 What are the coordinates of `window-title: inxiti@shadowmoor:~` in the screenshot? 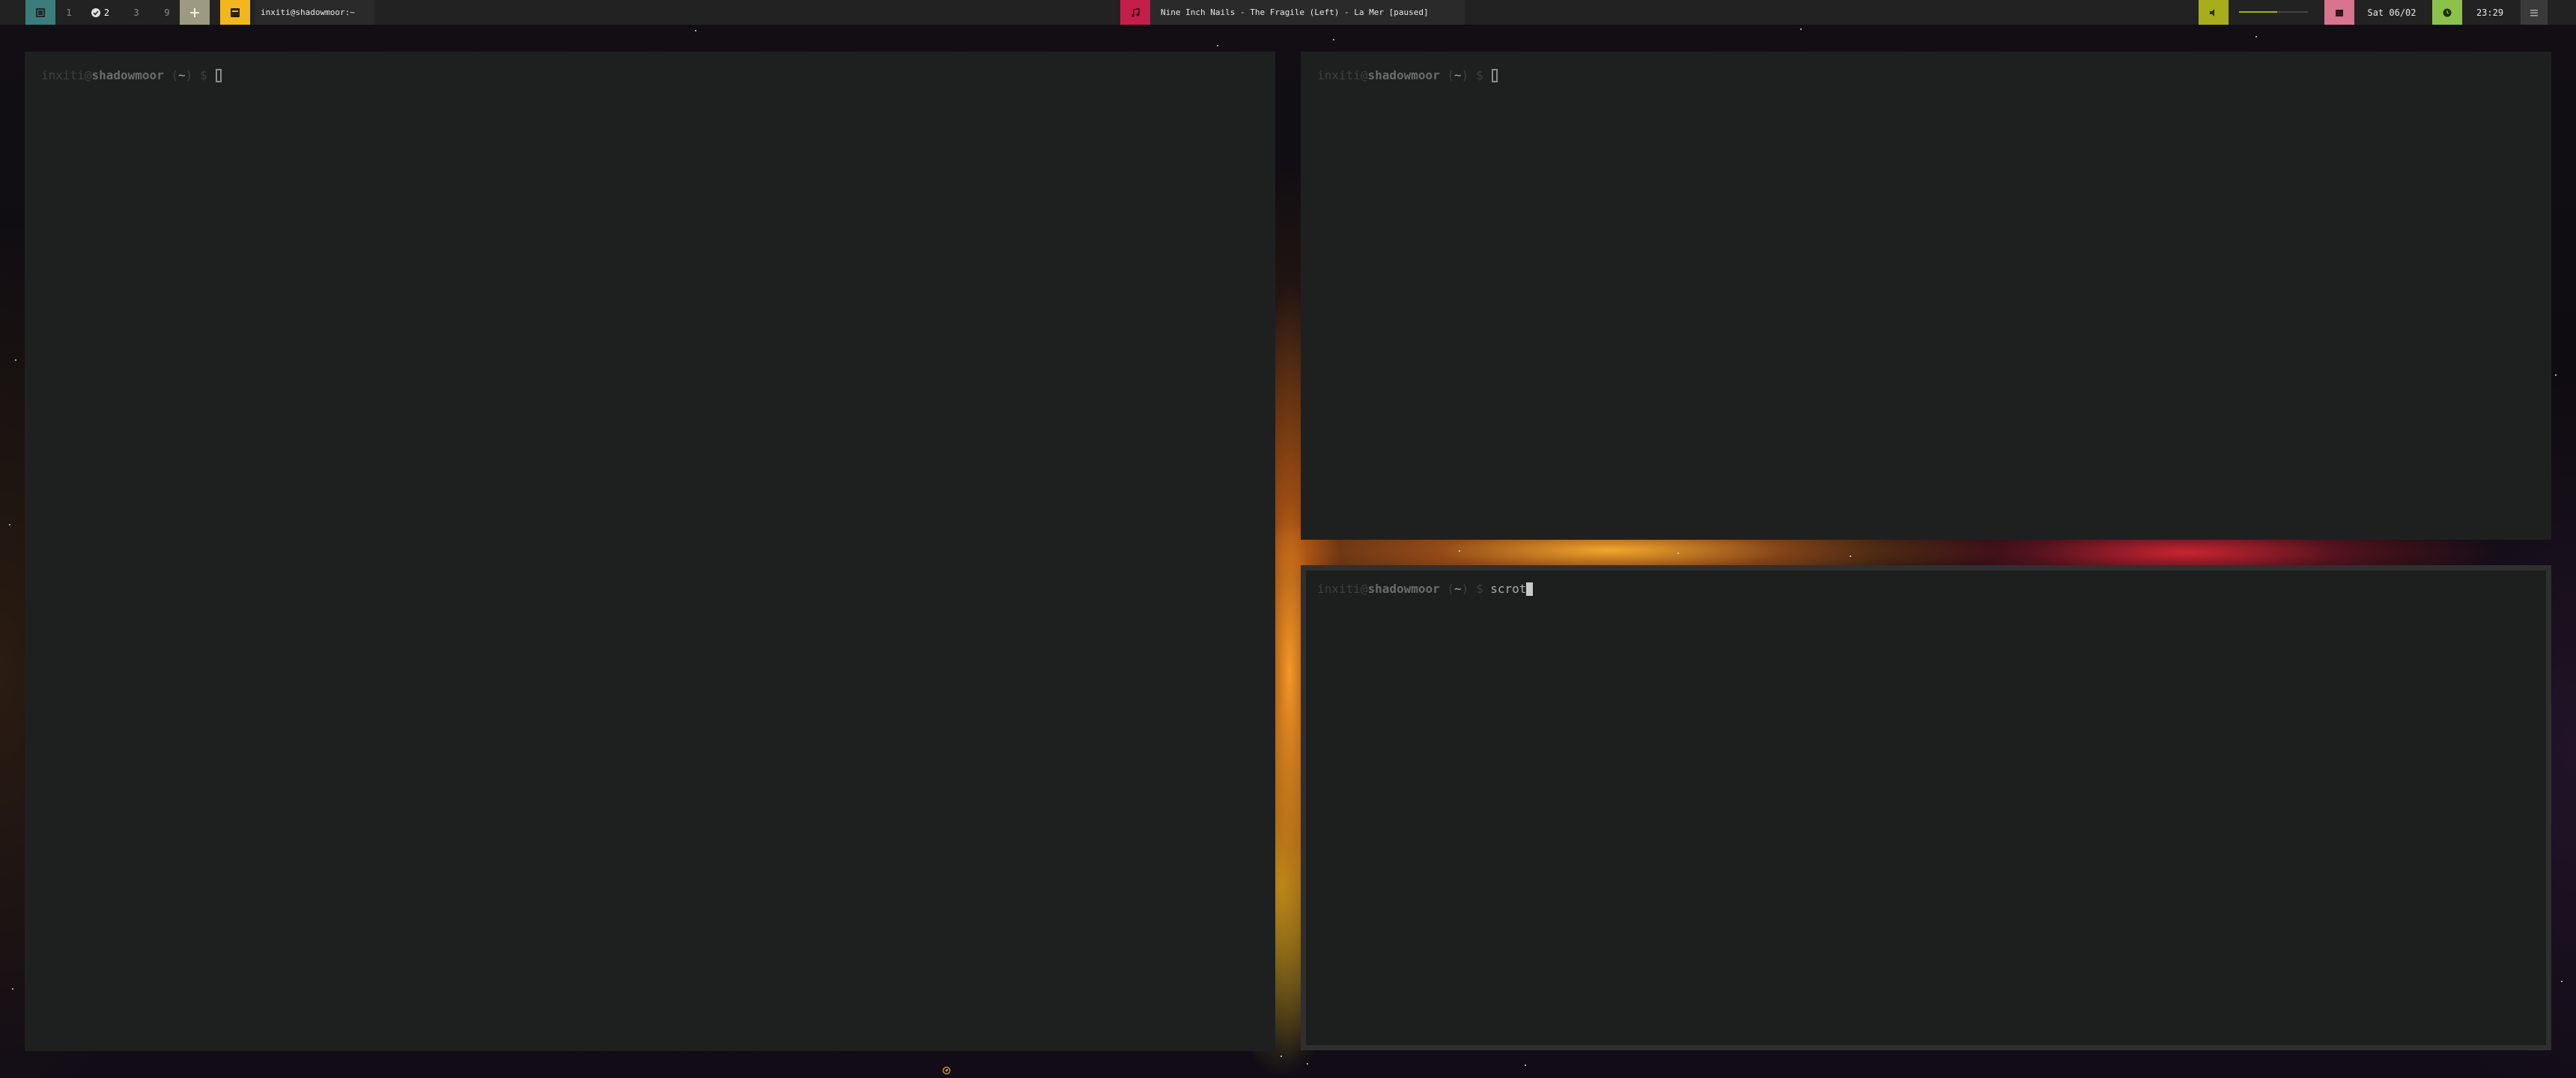 It's located at (314, 12).